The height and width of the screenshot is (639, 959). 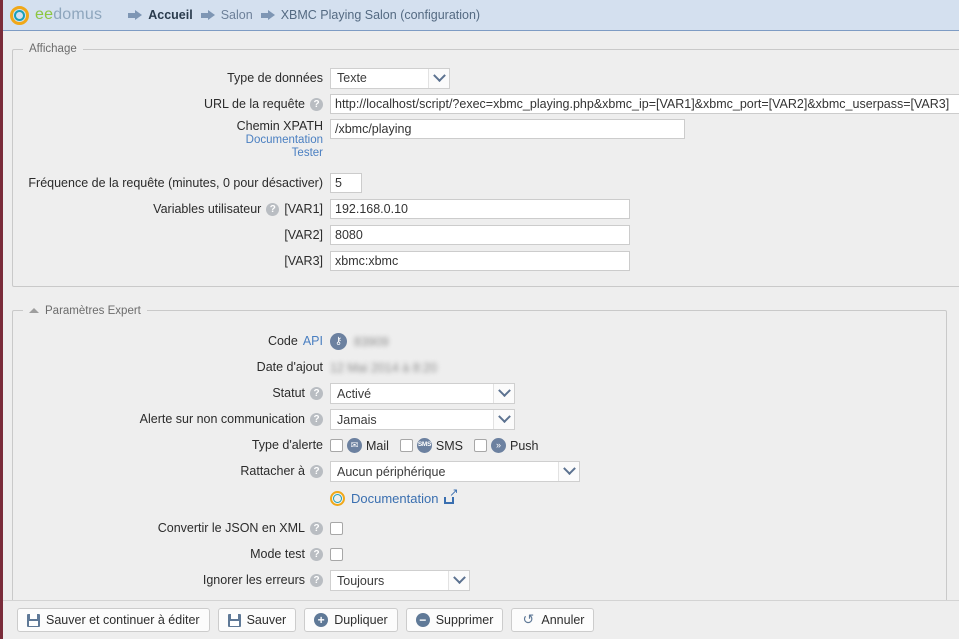 What do you see at coordinates (644, 104) in the screenshot?
I see `url-input` at bounding box center [644, 104].